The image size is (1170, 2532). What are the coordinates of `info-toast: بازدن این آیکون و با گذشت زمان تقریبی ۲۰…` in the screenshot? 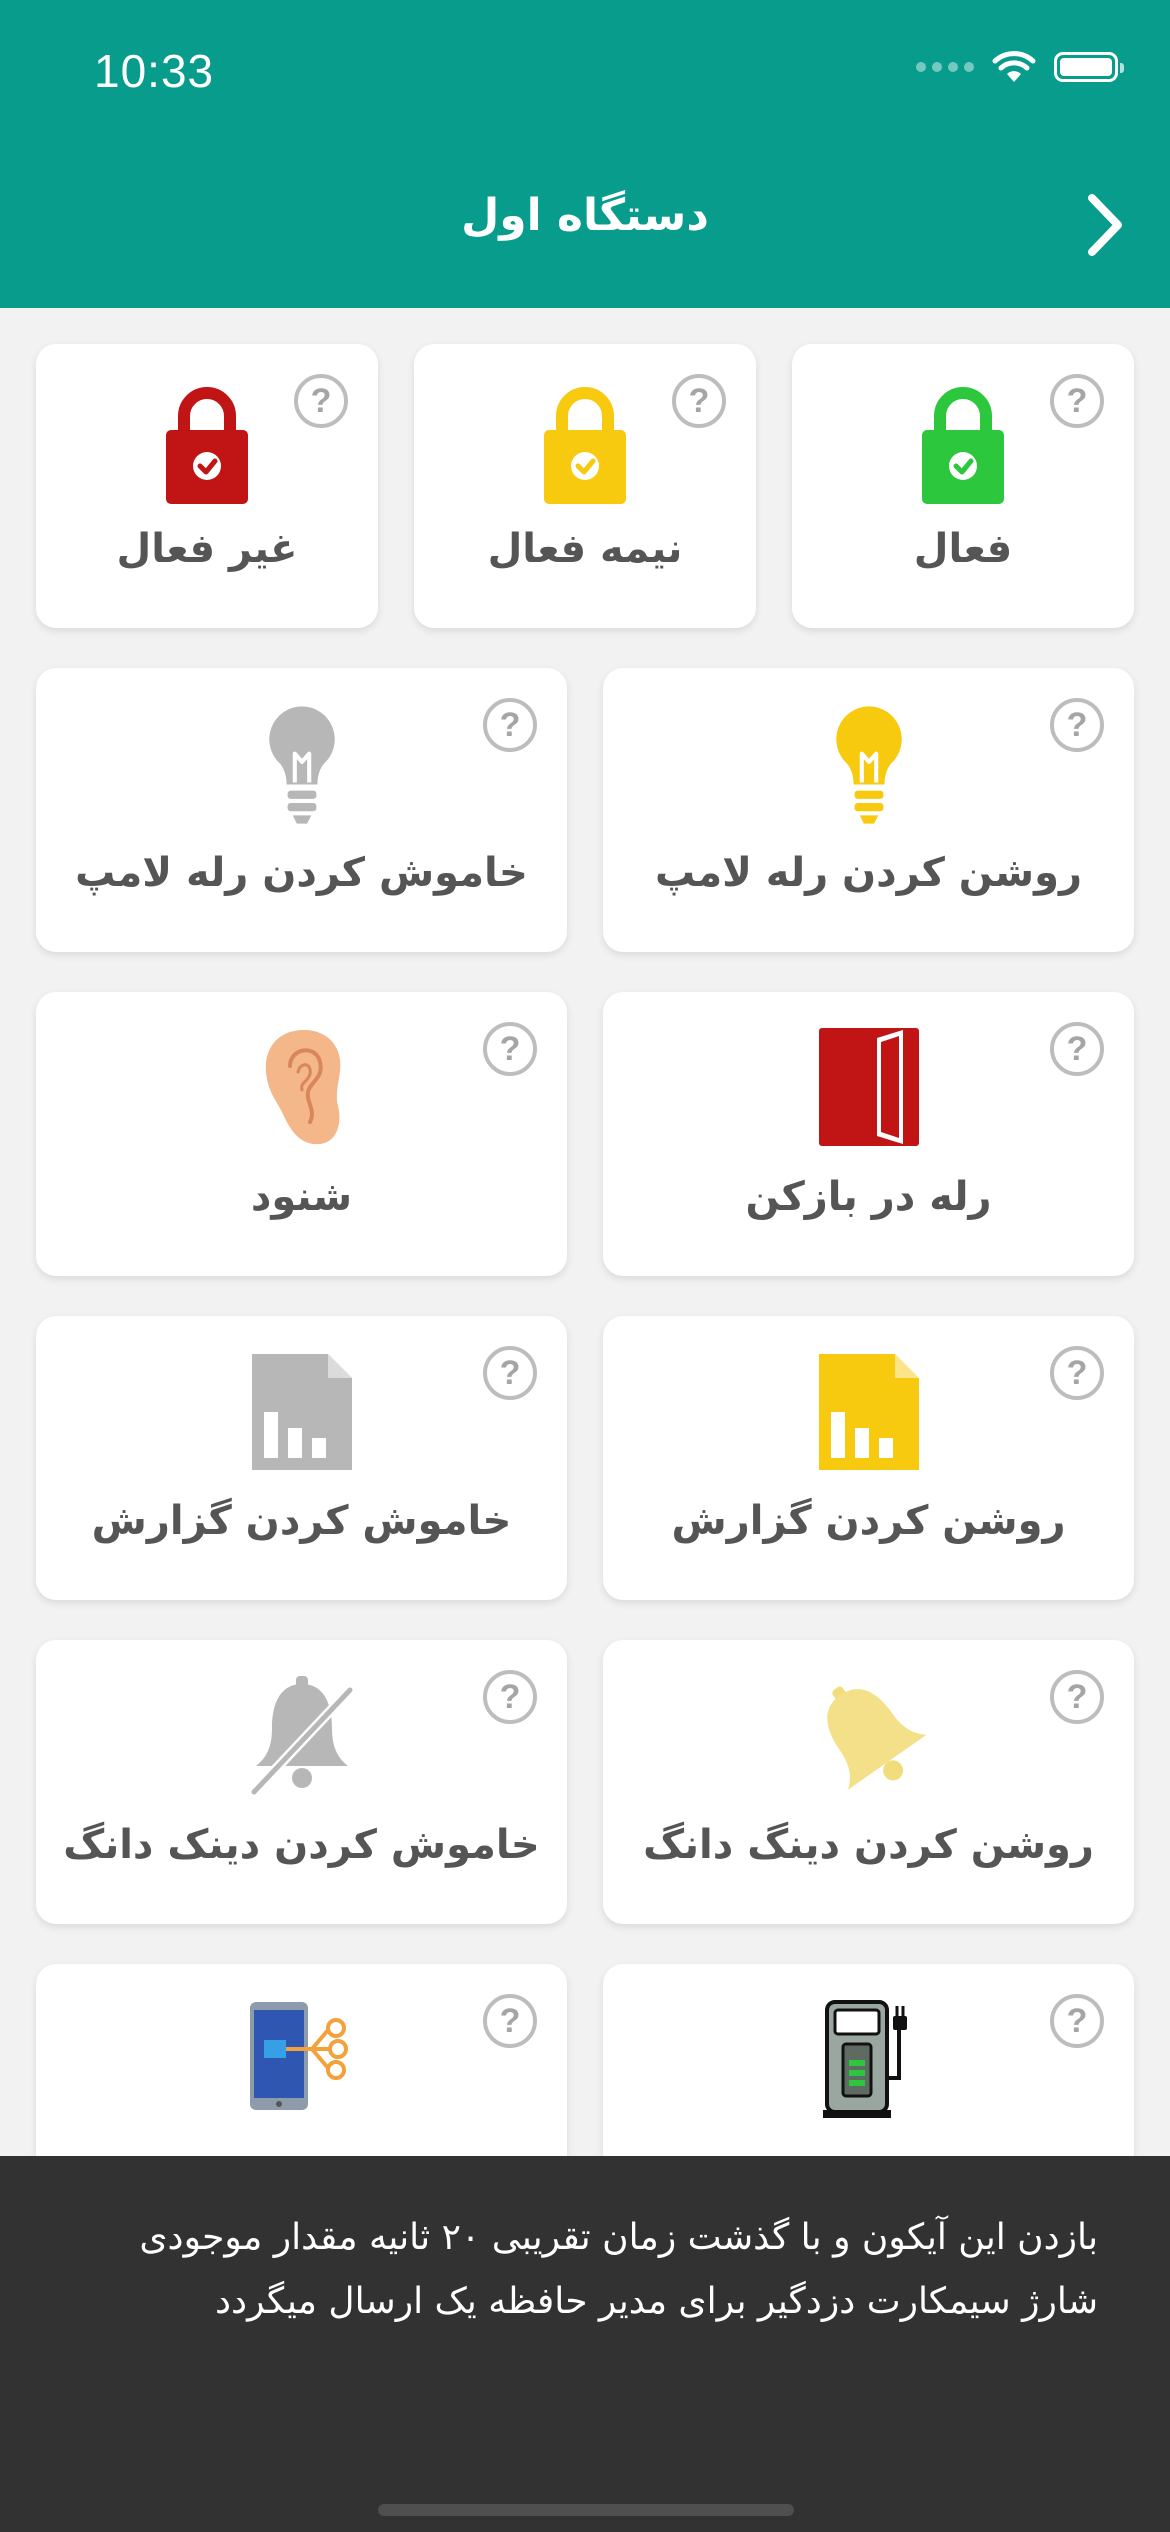 It's located at (585, 2344).